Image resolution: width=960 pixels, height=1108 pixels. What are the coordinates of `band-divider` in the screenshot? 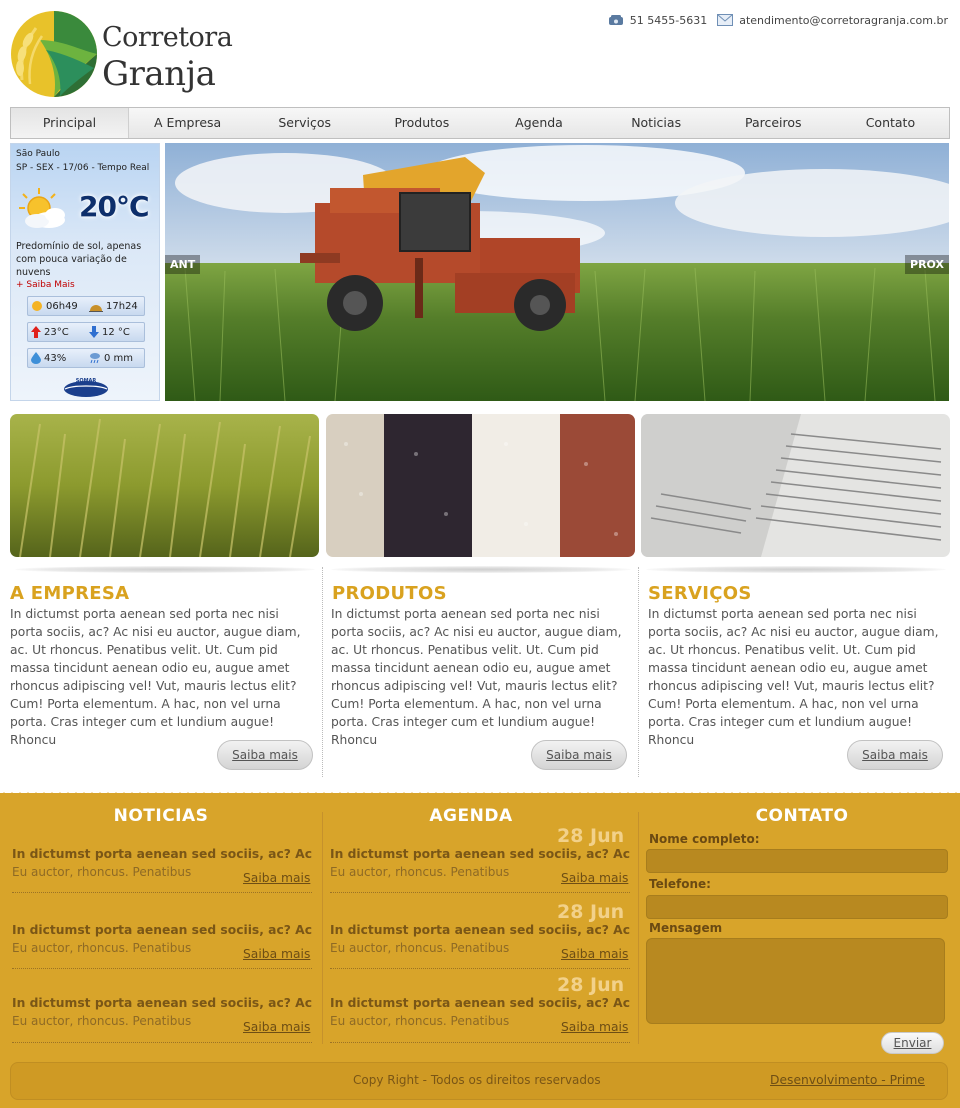 It's located at (638, 928).